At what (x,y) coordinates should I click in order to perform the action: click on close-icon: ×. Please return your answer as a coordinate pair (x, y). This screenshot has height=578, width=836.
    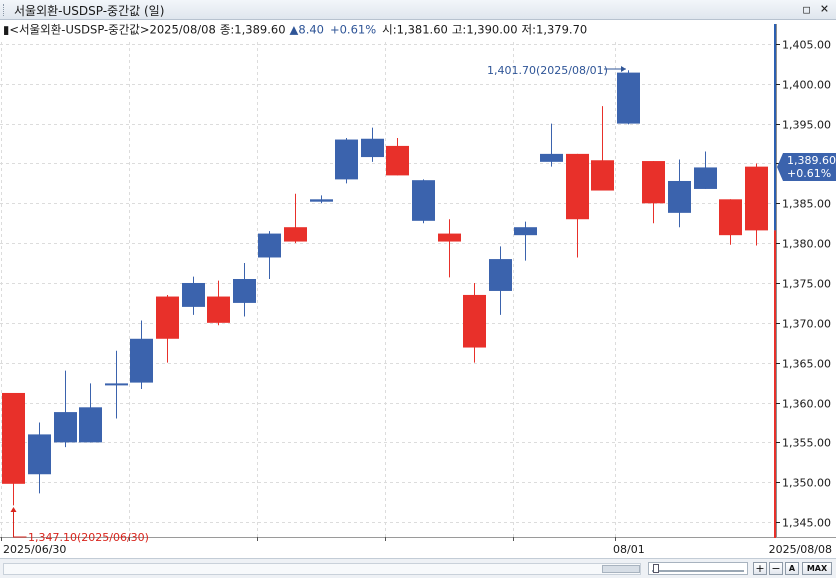
    Looking at the image, I should click on (824, 9).